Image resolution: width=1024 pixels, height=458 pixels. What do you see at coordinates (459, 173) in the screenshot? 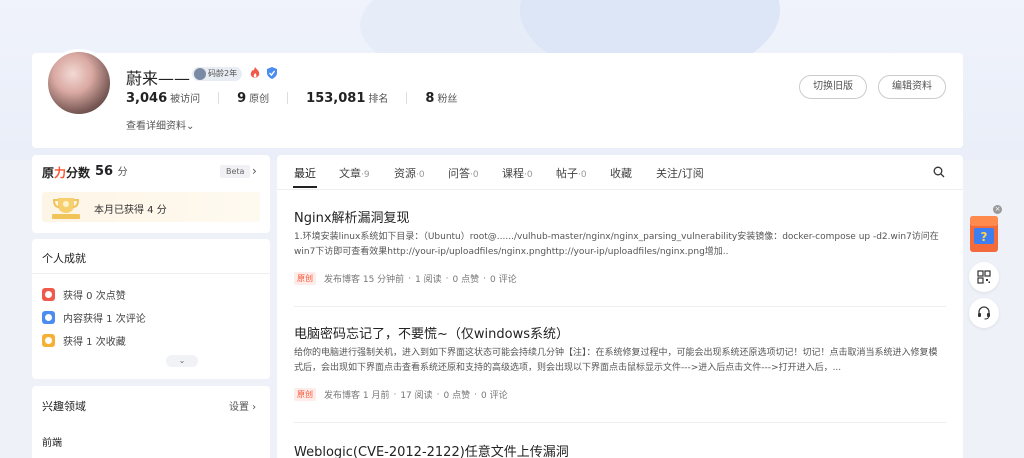
I see `tab-label: 问答` at bounding box center [459, 173].